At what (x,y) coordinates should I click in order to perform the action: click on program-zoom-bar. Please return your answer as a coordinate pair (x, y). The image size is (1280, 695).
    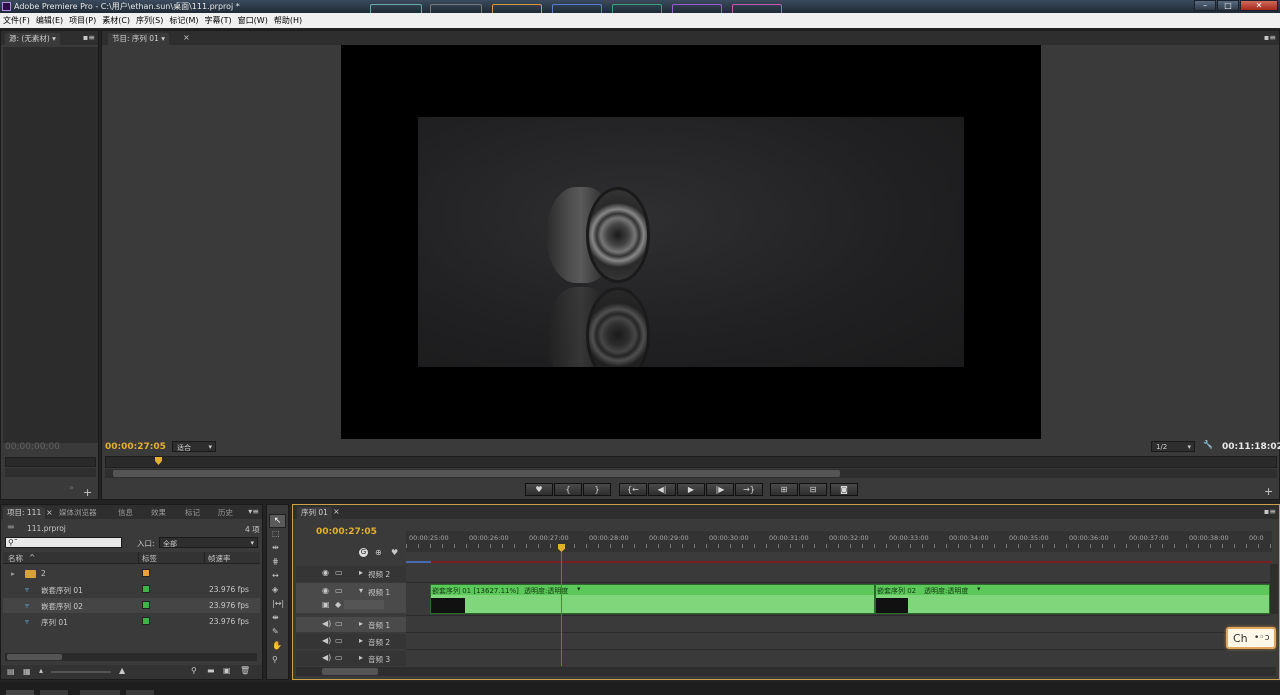
    Looking at the image, I should click on (691, 473).